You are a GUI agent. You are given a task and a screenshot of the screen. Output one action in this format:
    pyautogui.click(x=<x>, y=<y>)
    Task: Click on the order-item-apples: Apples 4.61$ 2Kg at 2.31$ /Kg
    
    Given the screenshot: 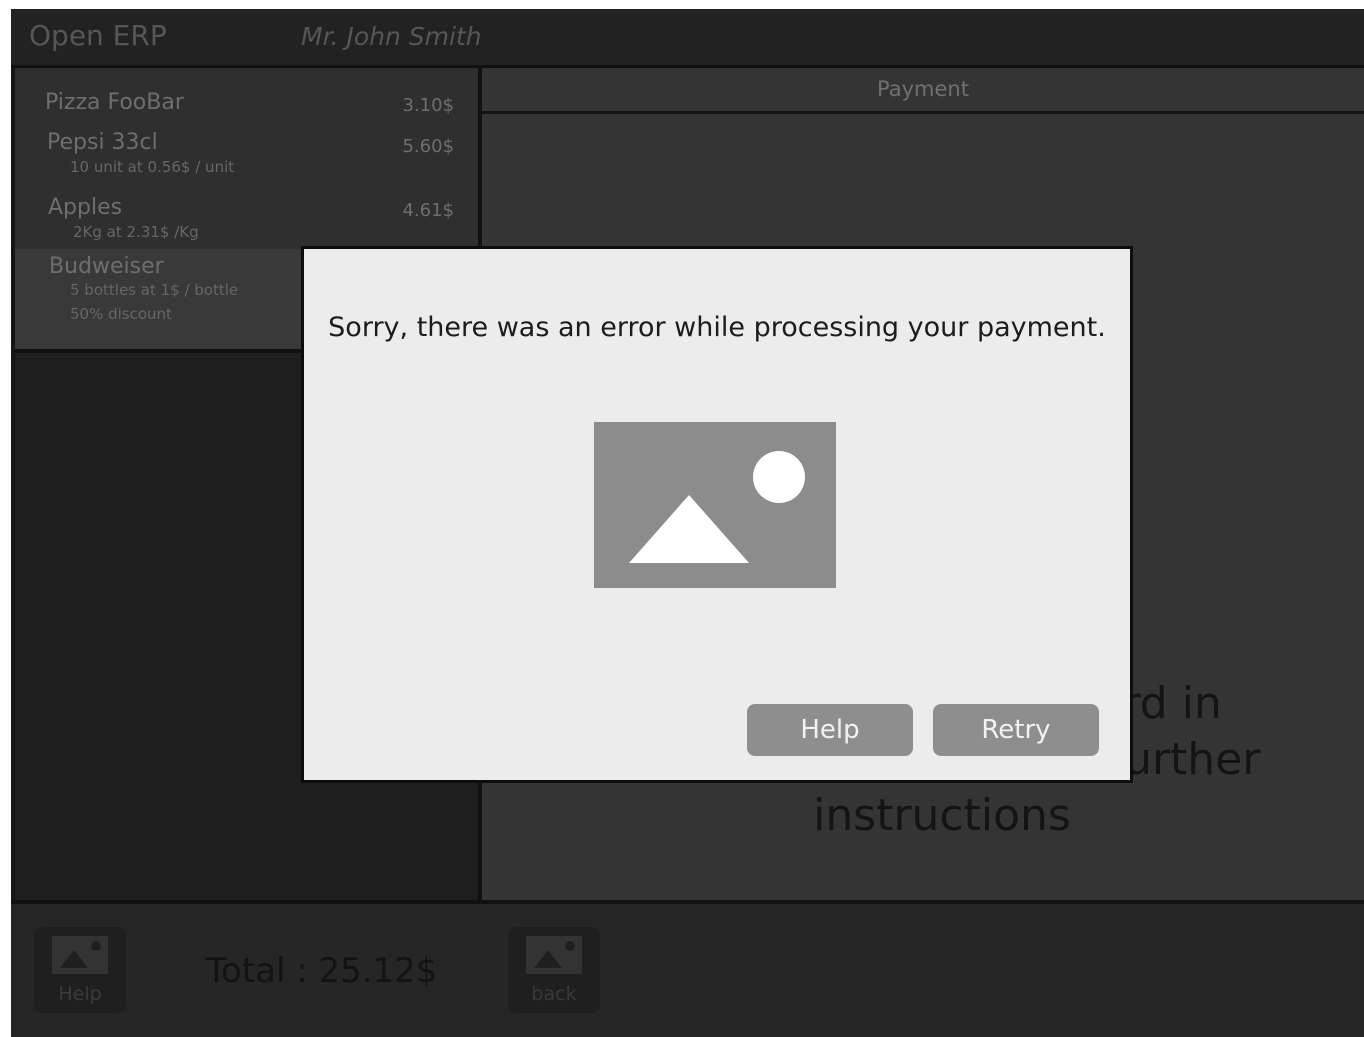 What is the action you would take?
    pyautogui.click(x=246, y=218)
    